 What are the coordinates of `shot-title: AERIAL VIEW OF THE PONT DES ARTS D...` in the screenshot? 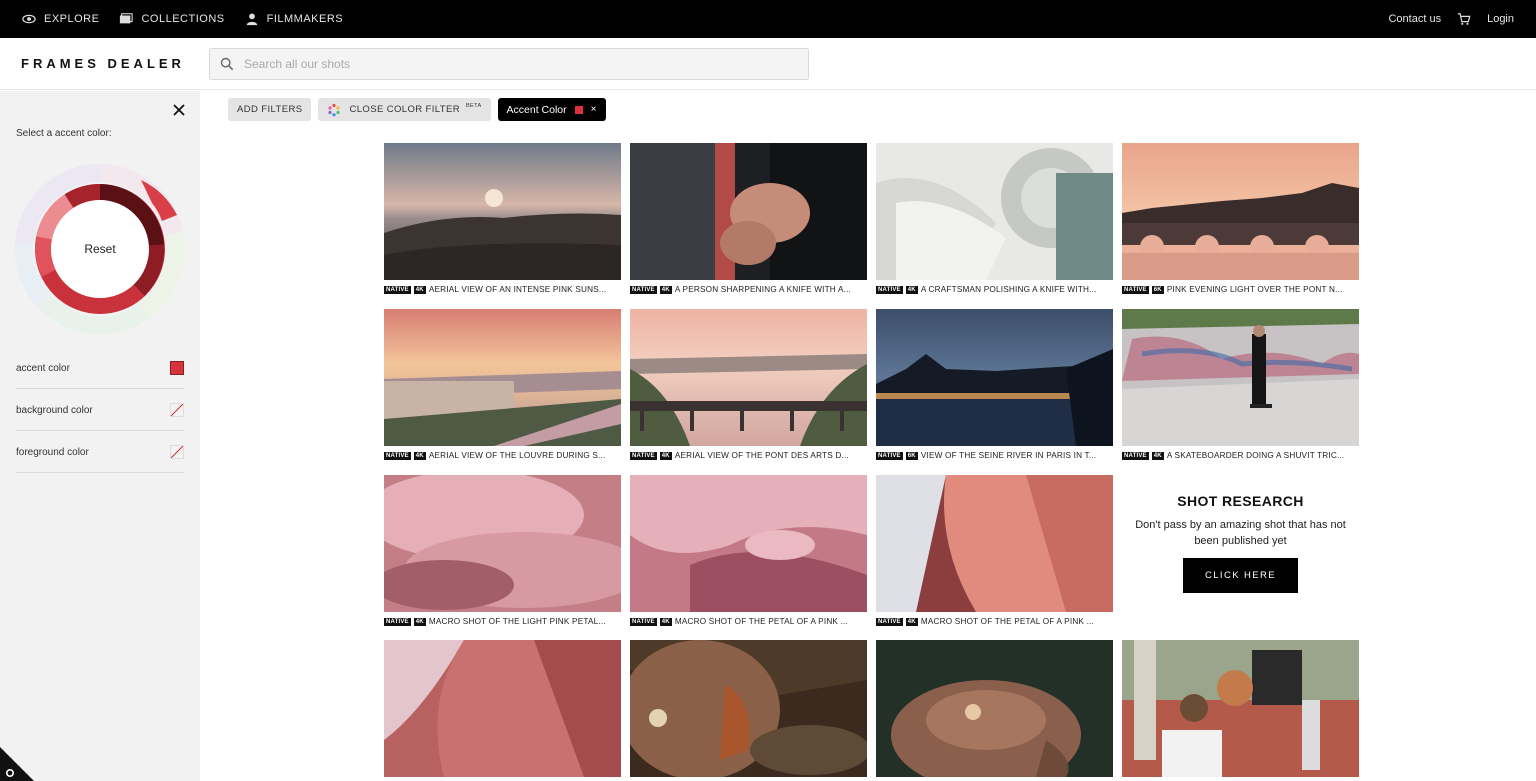 It's located at (762, 455).